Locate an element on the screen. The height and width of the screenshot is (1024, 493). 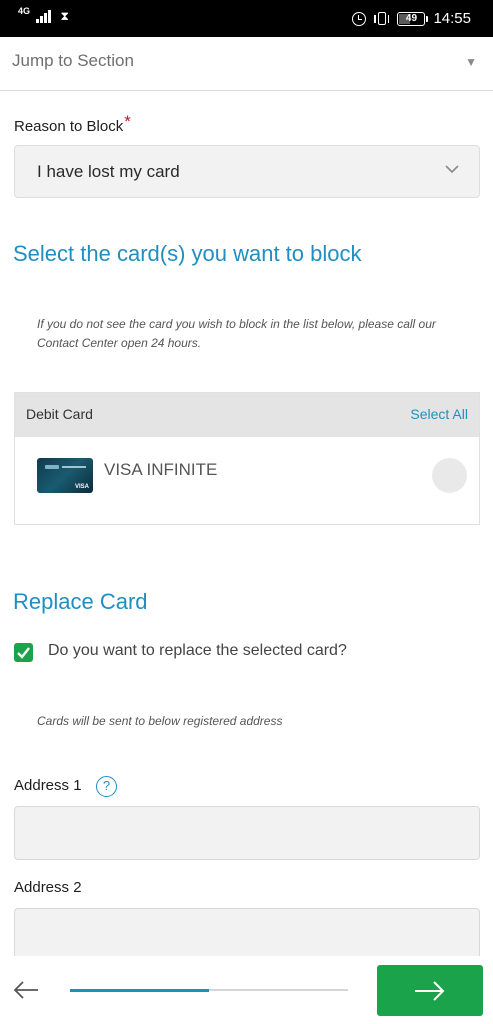
card-brand: VISA is located at coordinates (81, 487).